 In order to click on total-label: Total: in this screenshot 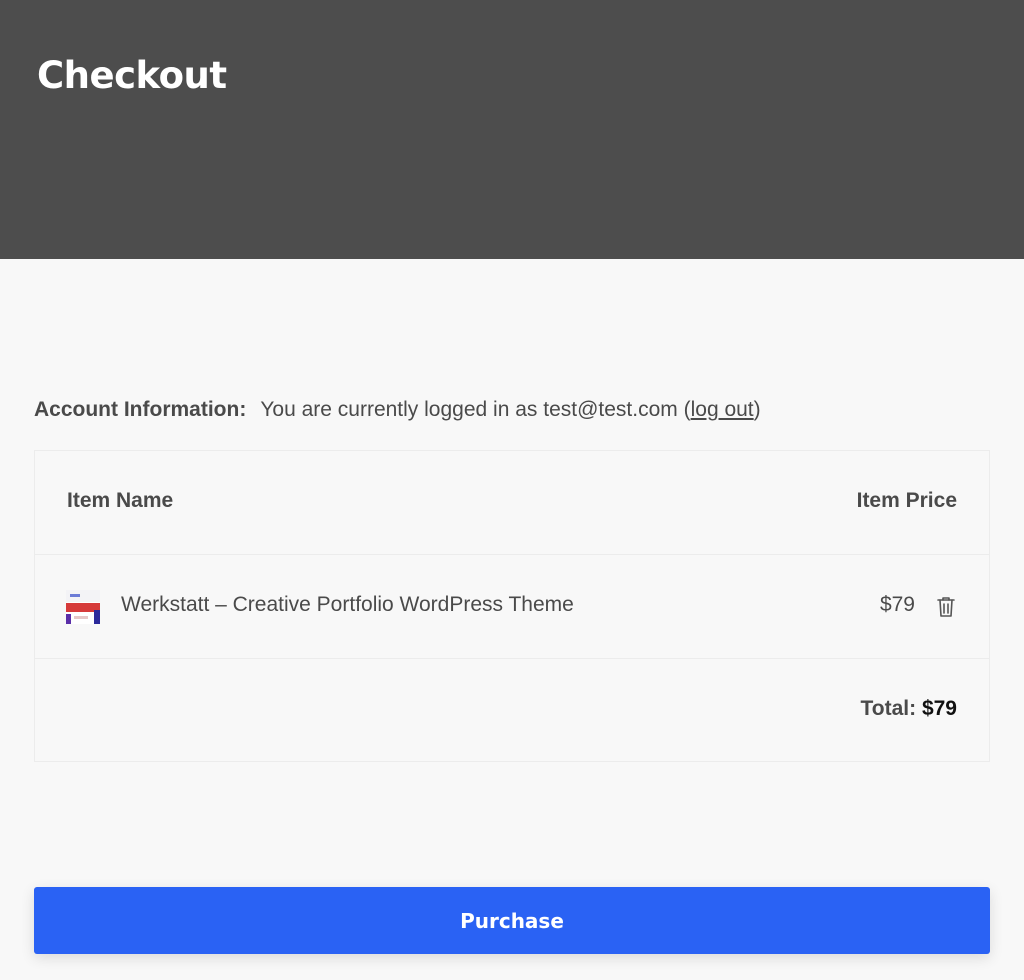, I will do `click(888, 708)`.